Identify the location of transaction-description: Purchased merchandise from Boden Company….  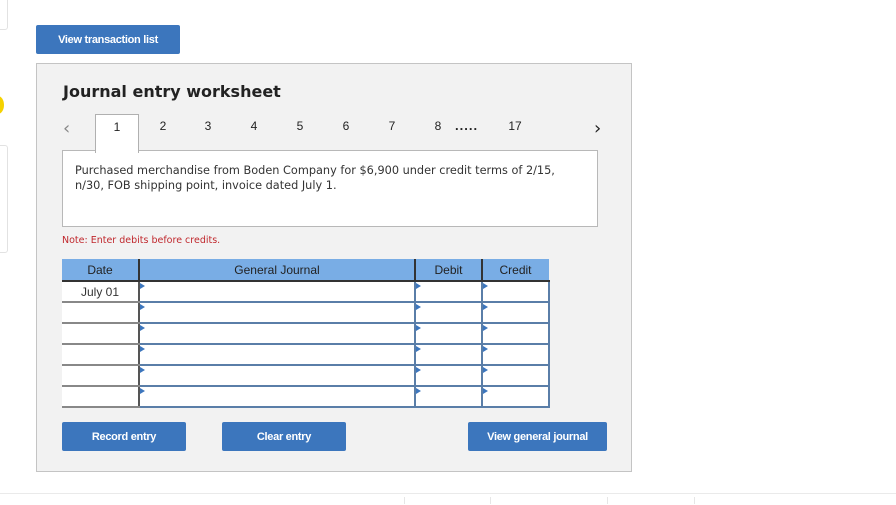
(330, 188).